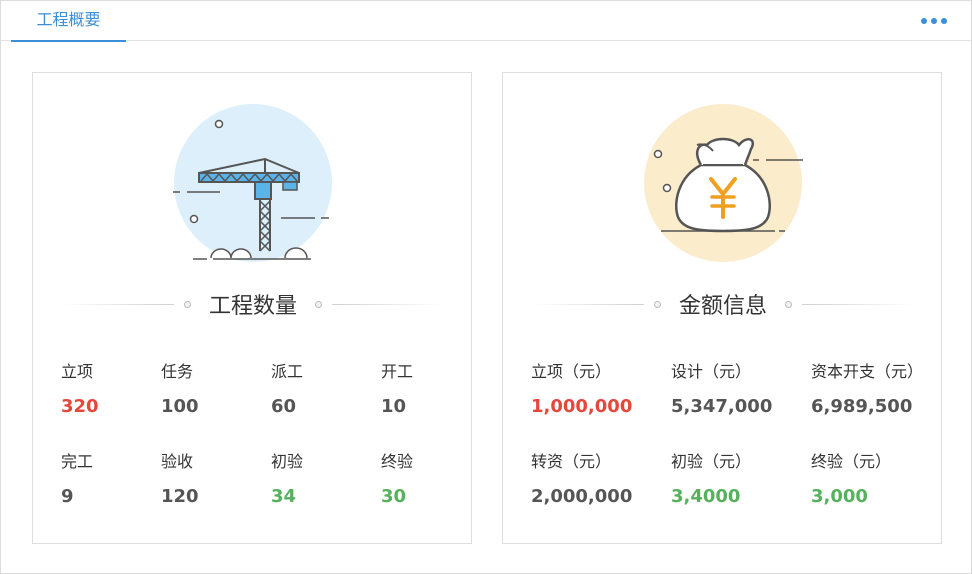 The image size is (972, 574). What do you see at coordinates (177, 461) in the screenshot?
I see `stat-label: 验收` at bounding box center [177, 461].